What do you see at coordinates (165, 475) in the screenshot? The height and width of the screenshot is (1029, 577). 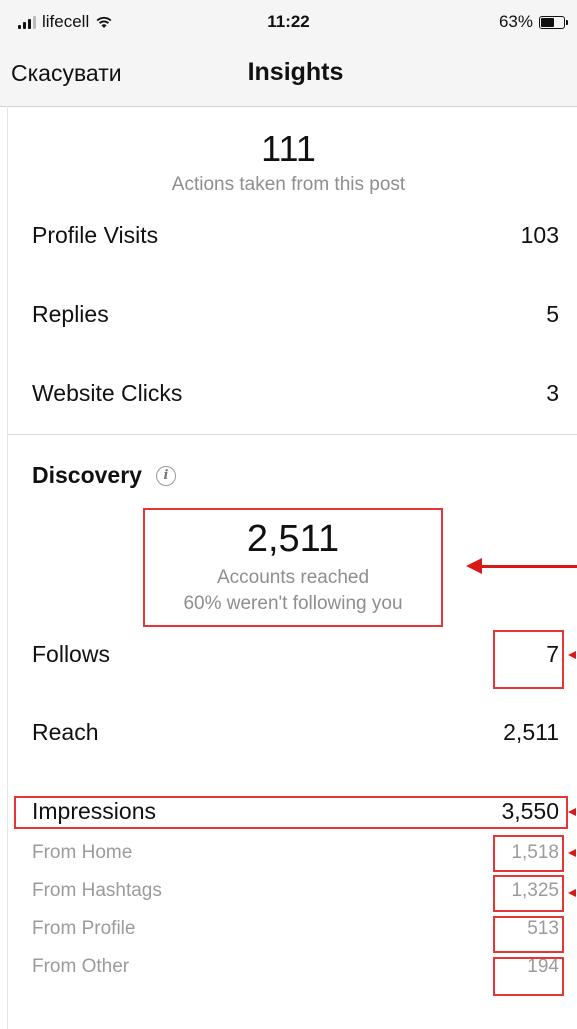 I see `info-icon: i` at bounding box center [165, 475].